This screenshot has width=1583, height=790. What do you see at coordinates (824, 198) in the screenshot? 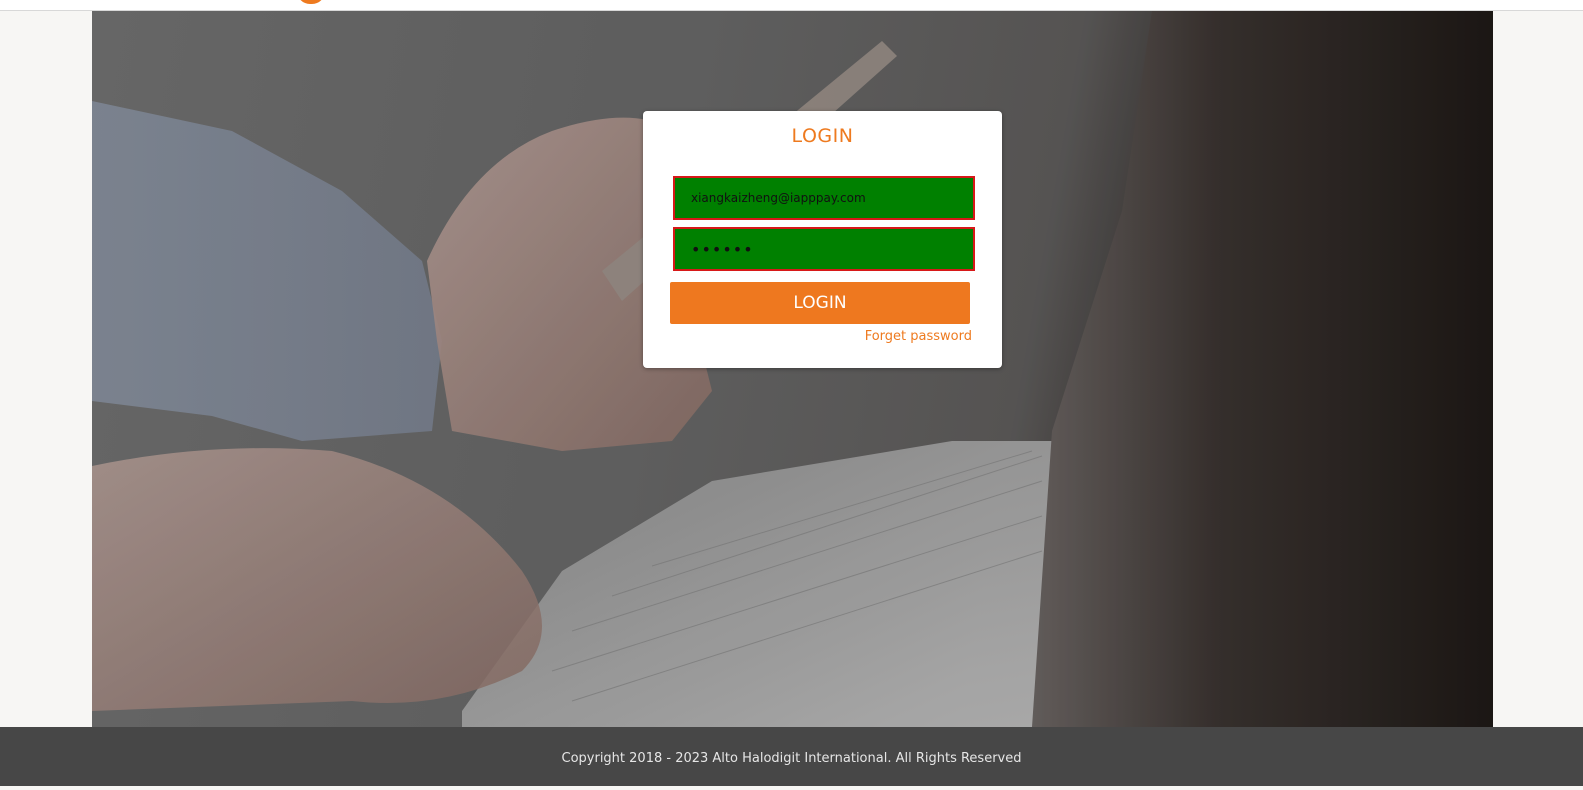
I see `email-field` at bounding box center [824, 198].